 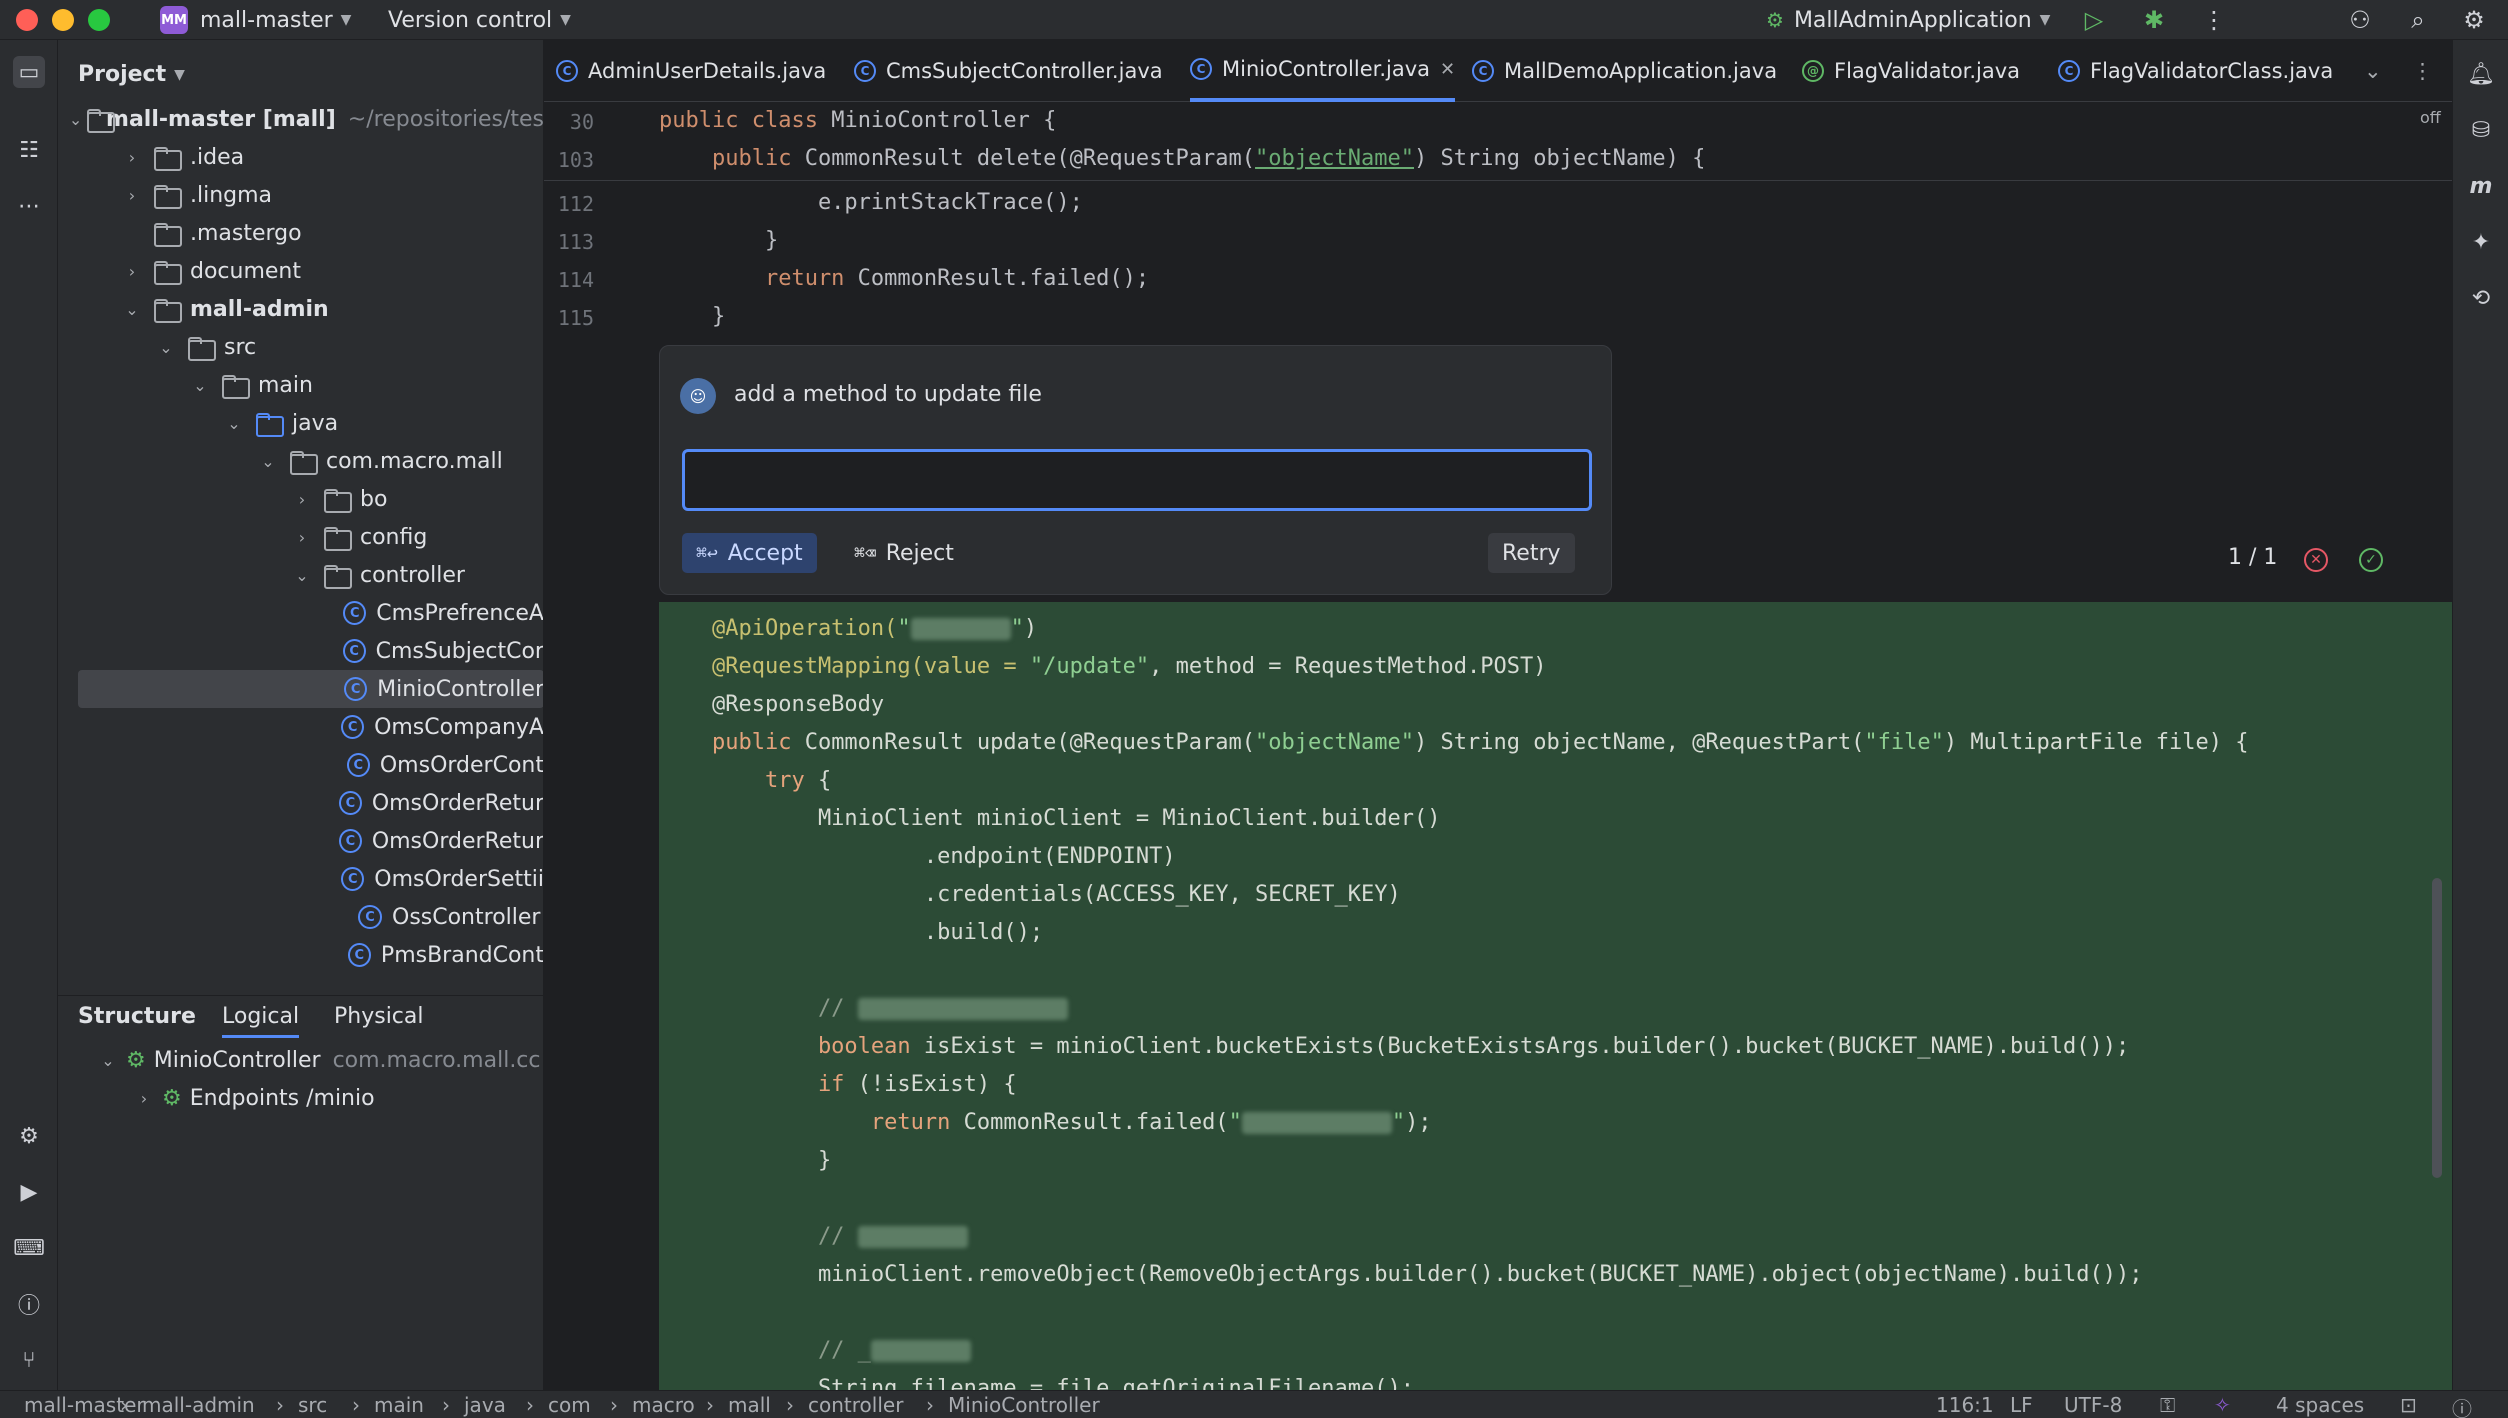 I want to click on editor-tab: C CmsSubjectController.java, so click(x=1008, y=71).